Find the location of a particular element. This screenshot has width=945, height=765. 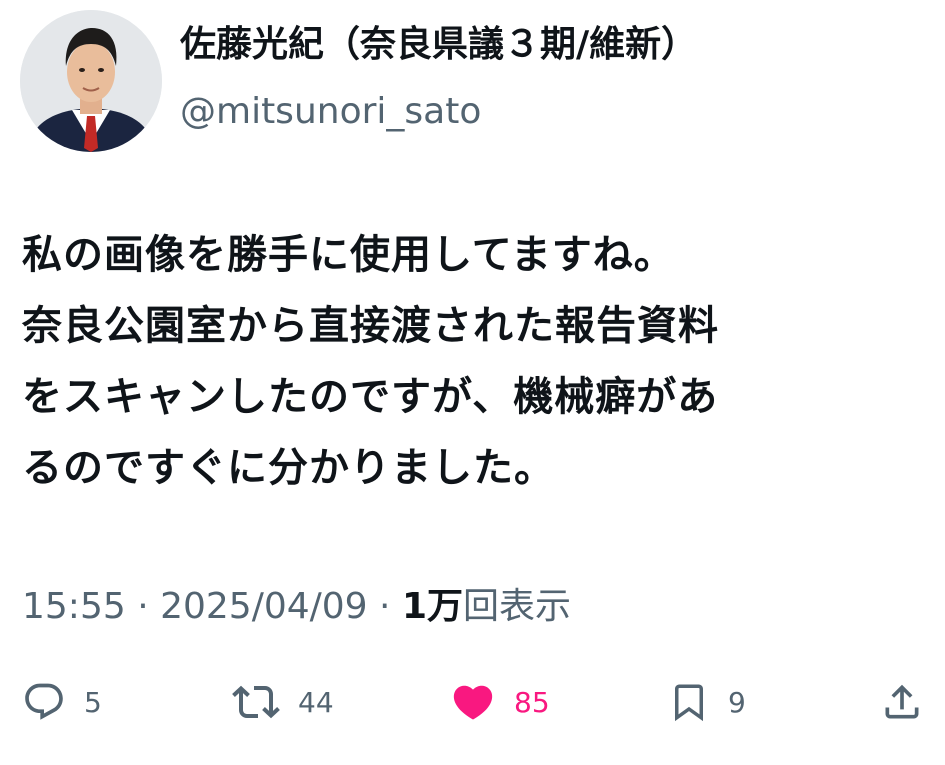

views-count: 1万 is located at coordinates (432, 606).